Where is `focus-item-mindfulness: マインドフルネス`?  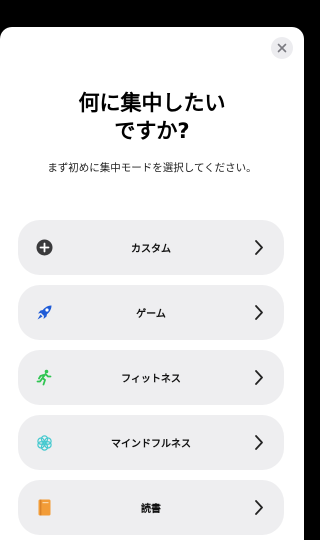
focus-item-mindfulness: マインドフルネス is located at coordinates (151, 442).